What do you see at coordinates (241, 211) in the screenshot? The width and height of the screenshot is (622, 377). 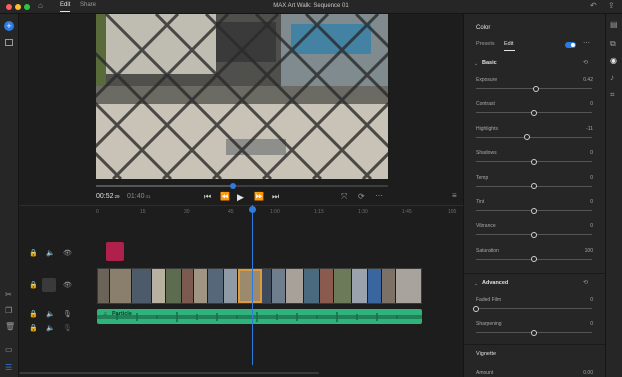 I see `time-ruler: 0 15 30 45 1:00 1:15 1:30 1:45 100` at bounding box center [241, 211].